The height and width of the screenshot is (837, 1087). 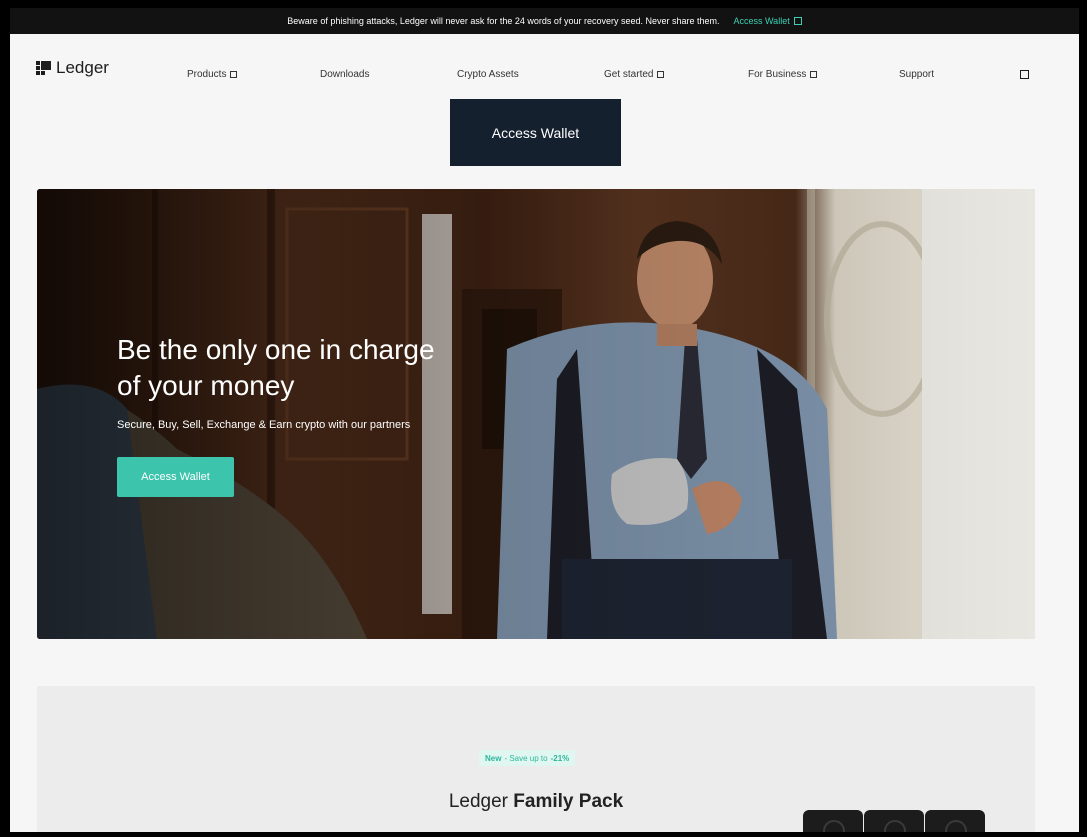 What do you see at coordinates (276, 367) in the screenshot?
I see `hero-title: Be the only one in charge of your money` at bounding box center [276, 367].